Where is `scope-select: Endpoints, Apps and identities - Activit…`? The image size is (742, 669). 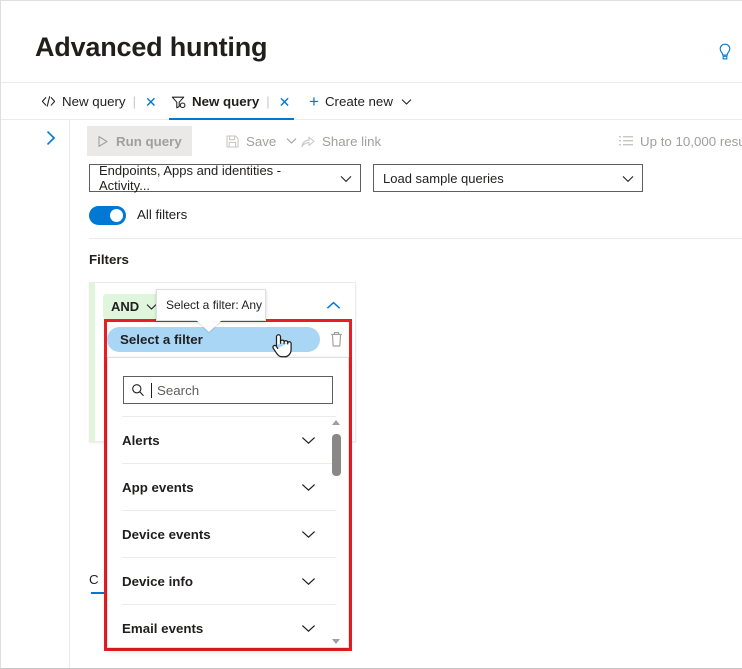
scope-select: Endpoints, Apps and identities - Activit… is located at coordinates (225, 178).